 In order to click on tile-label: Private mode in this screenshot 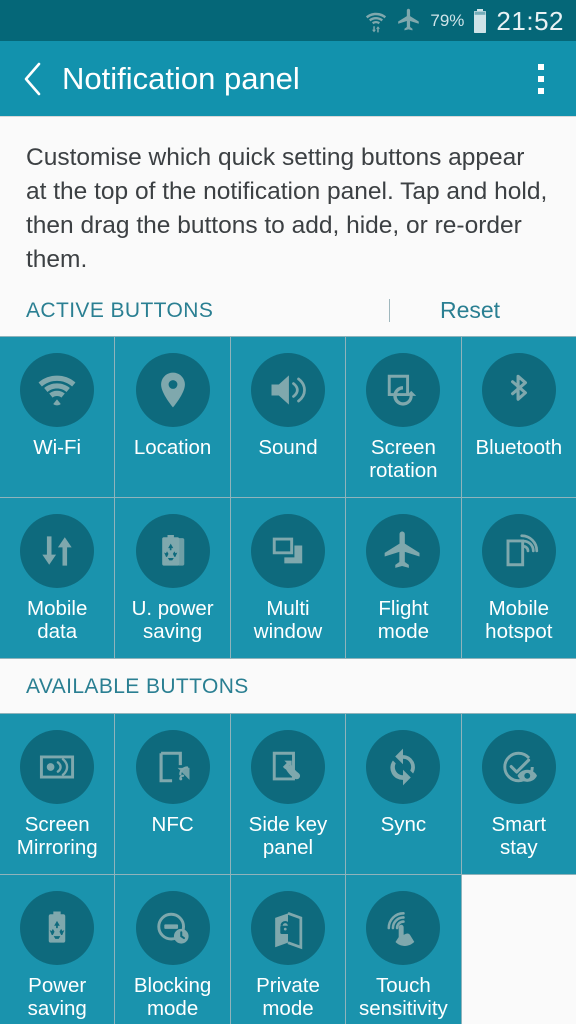, I will do `click(288, 997)`.